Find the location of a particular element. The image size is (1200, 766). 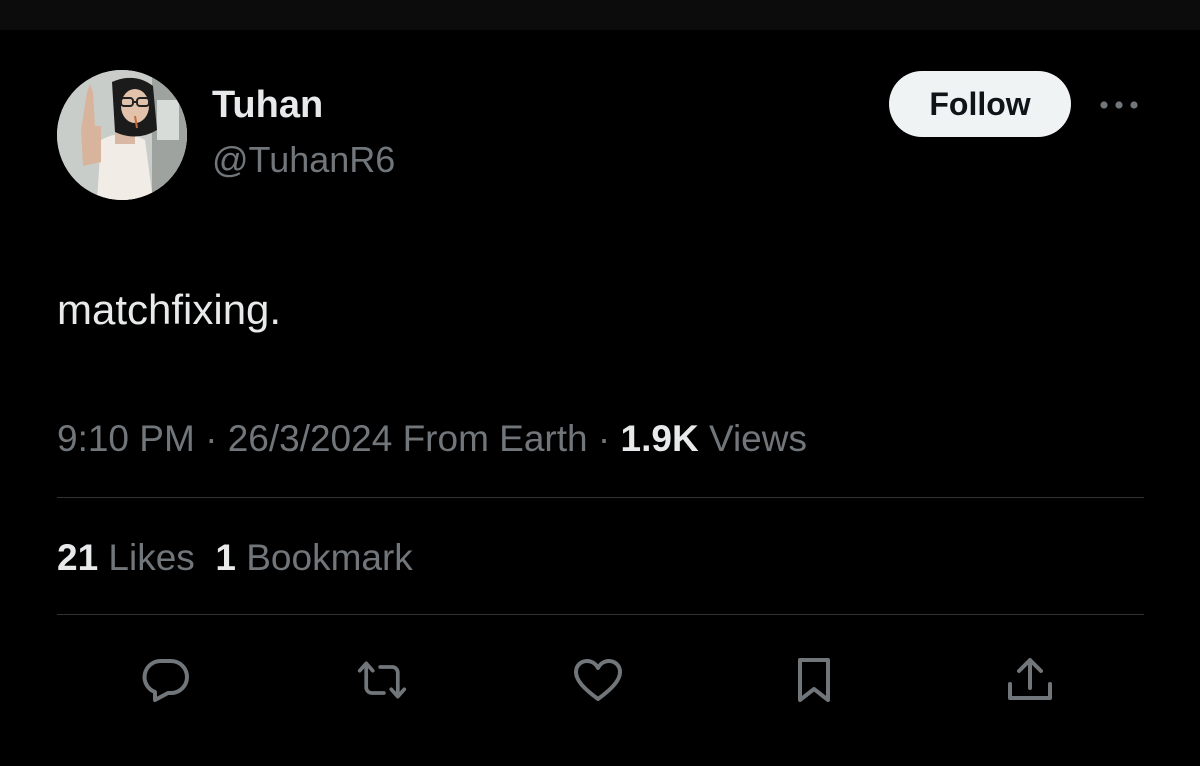

reply-icon is located at coordinates (165, 680).